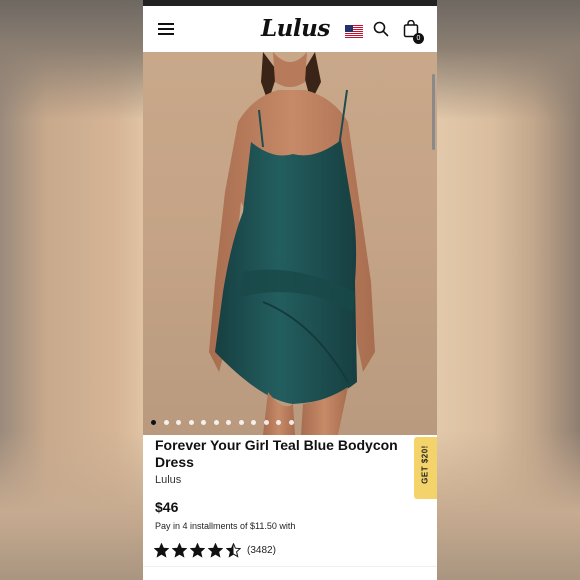 The height and width of the screenshot is (580, 580). I want to click on cart-count-badge: 0, so click(418, 38).